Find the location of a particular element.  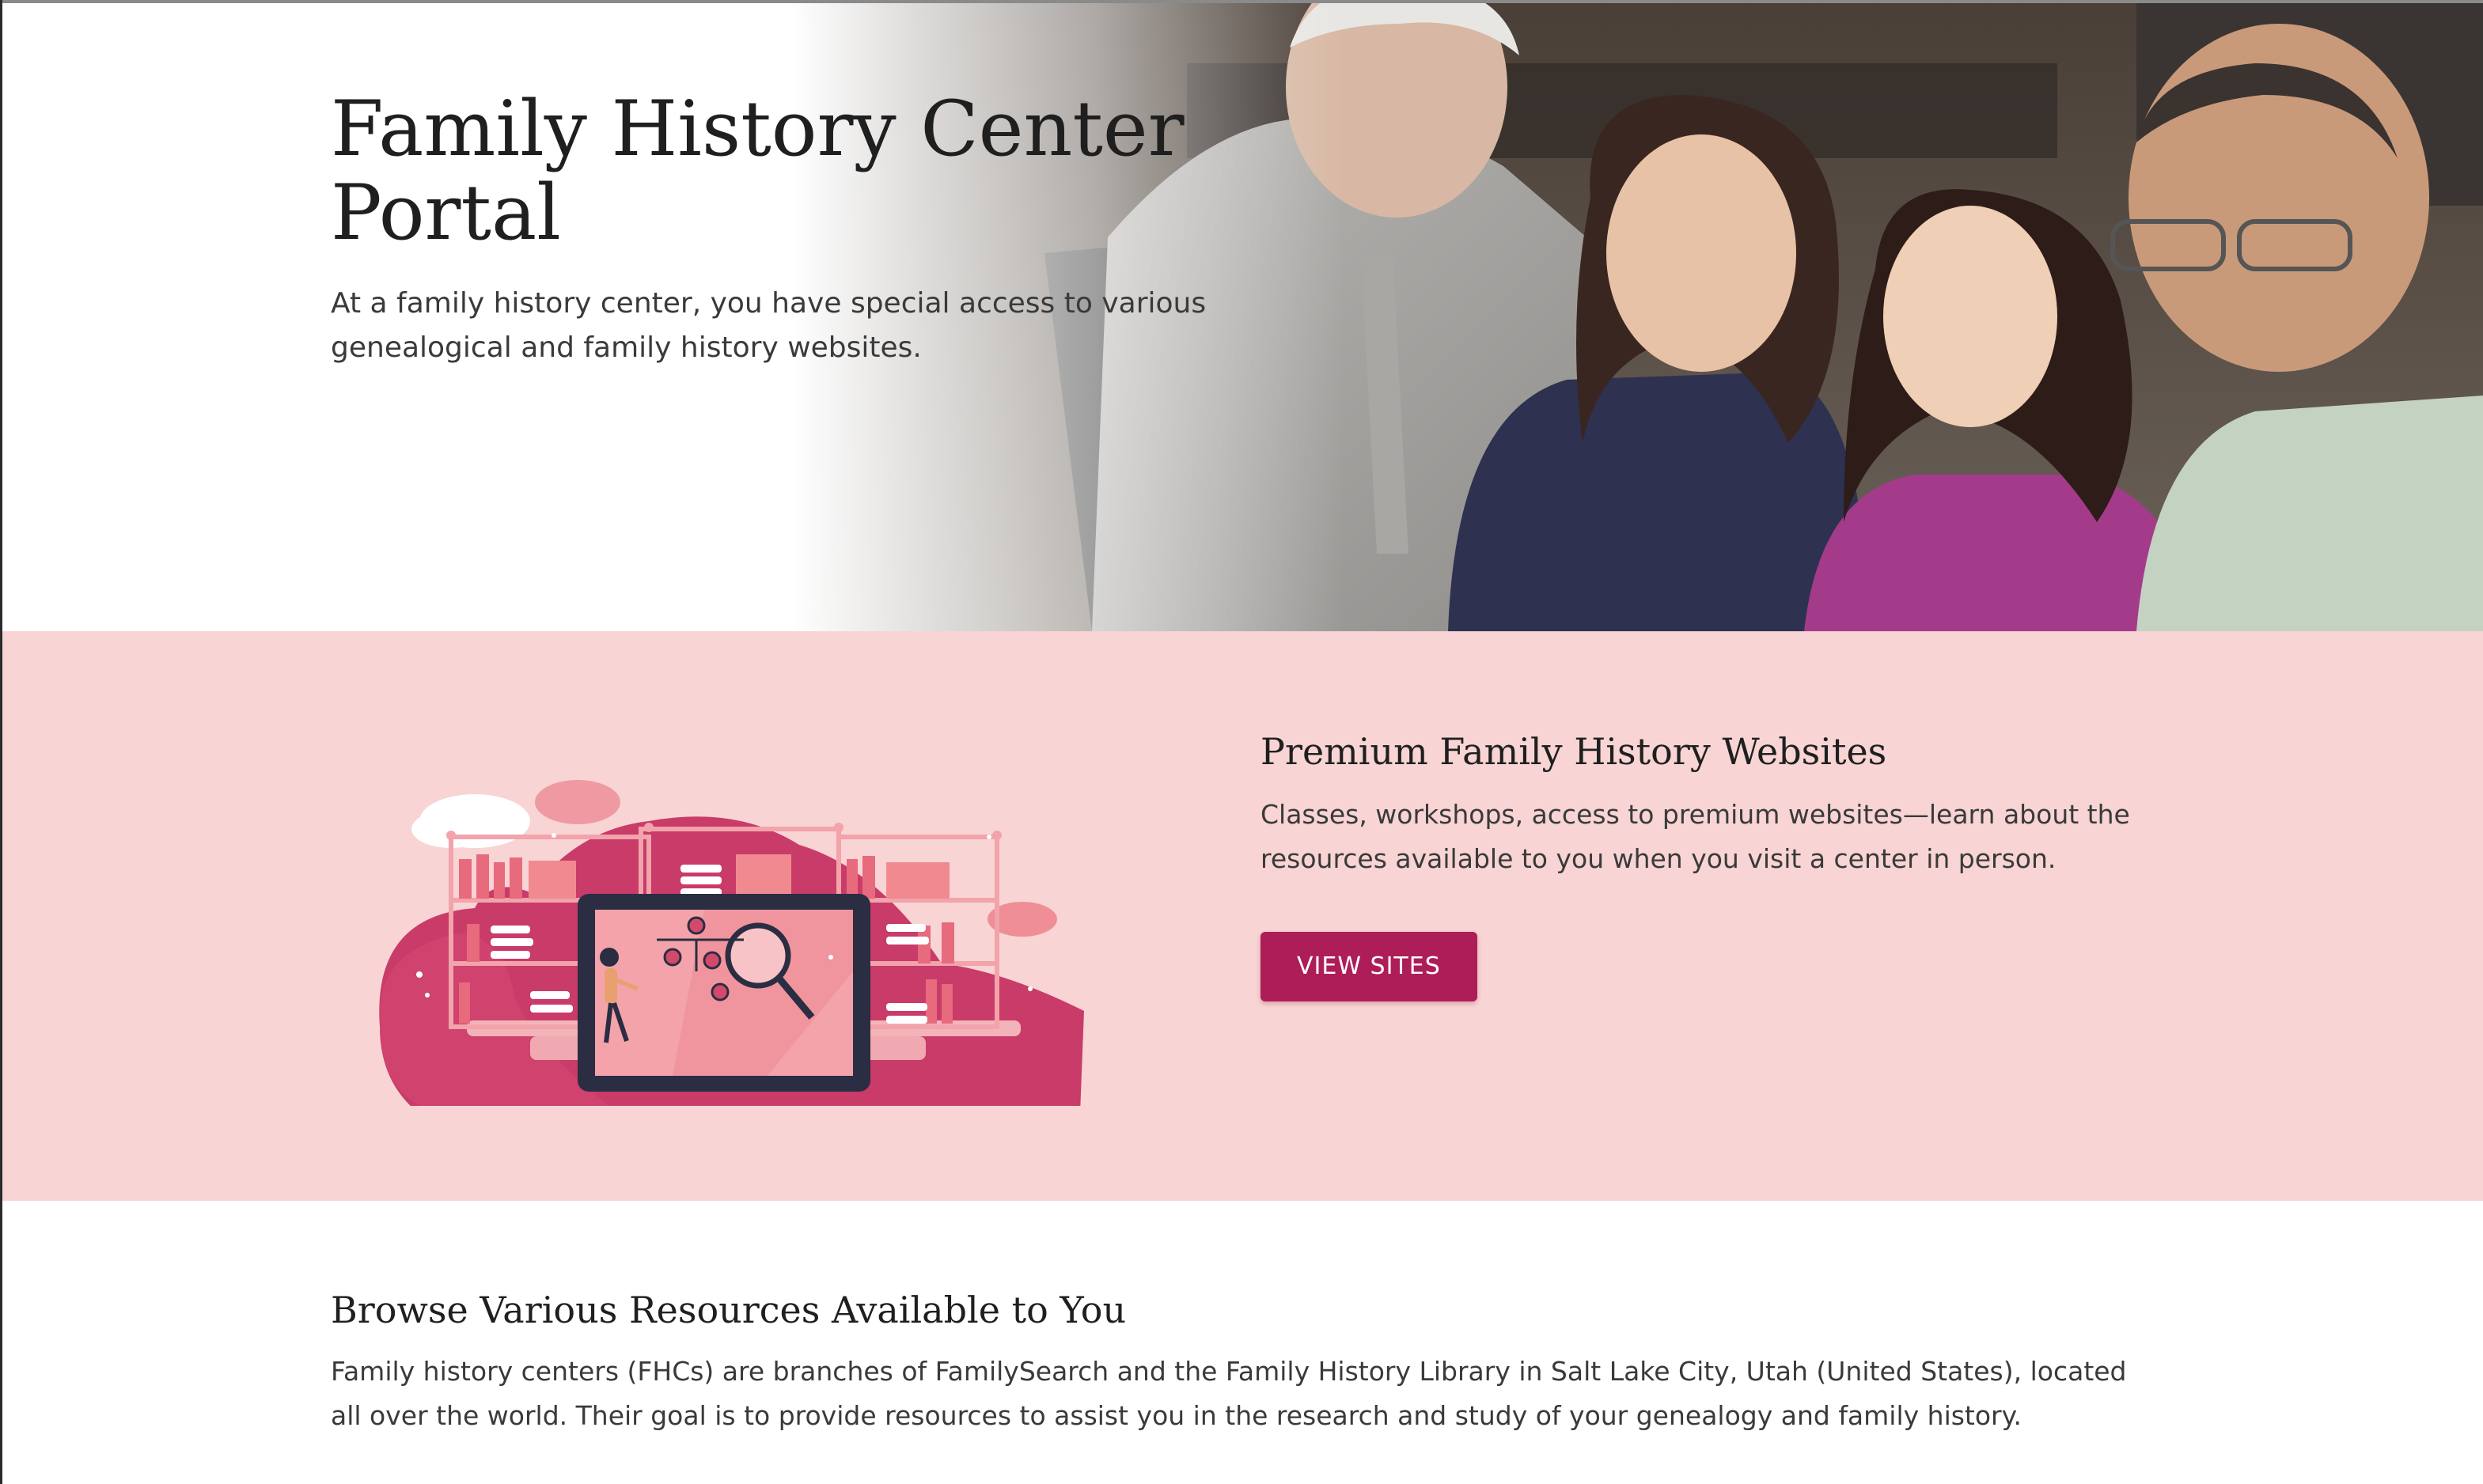

library-illustration is located at coordinates (732, 912).